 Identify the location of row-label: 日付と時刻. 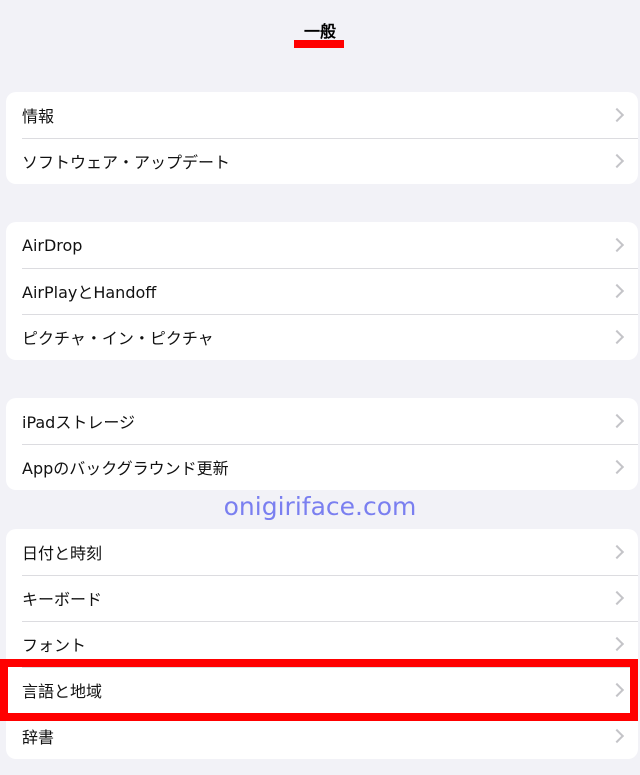
(62, 553).